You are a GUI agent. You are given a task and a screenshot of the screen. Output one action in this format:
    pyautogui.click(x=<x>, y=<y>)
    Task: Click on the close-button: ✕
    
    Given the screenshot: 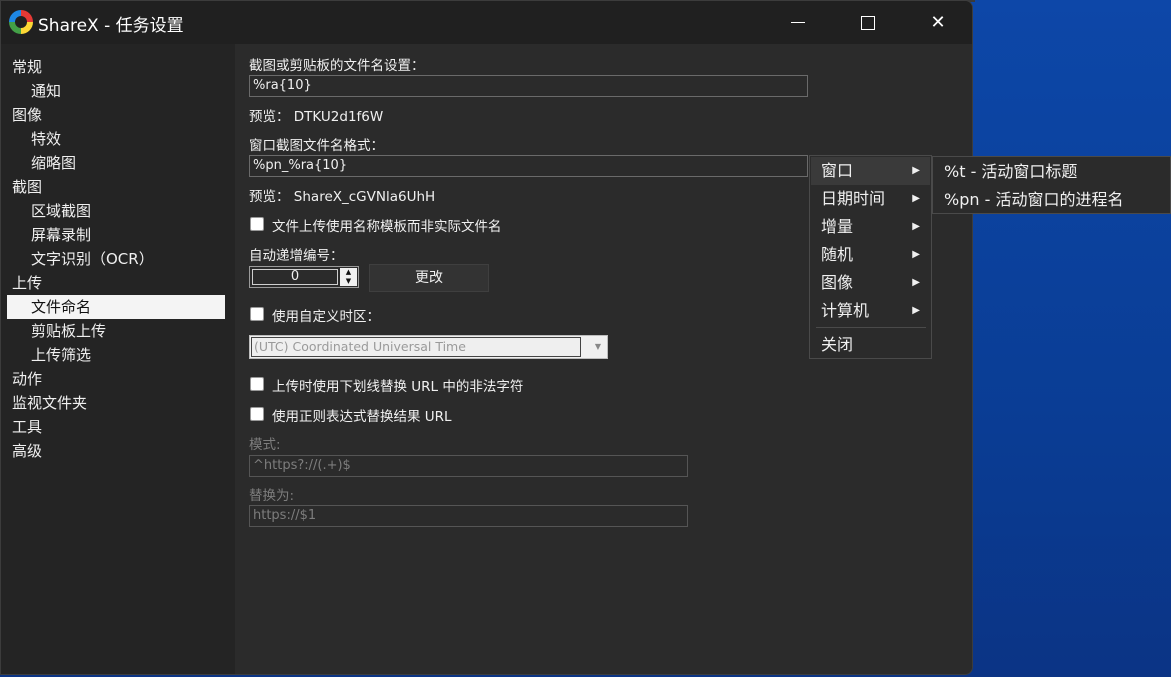 What is the action you would take?
    pyautogui.click(x=937, y=22)
    